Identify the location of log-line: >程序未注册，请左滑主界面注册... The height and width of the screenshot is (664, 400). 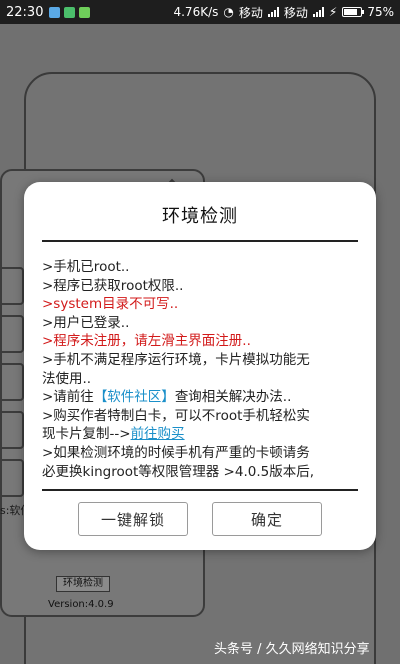
(146, 341).